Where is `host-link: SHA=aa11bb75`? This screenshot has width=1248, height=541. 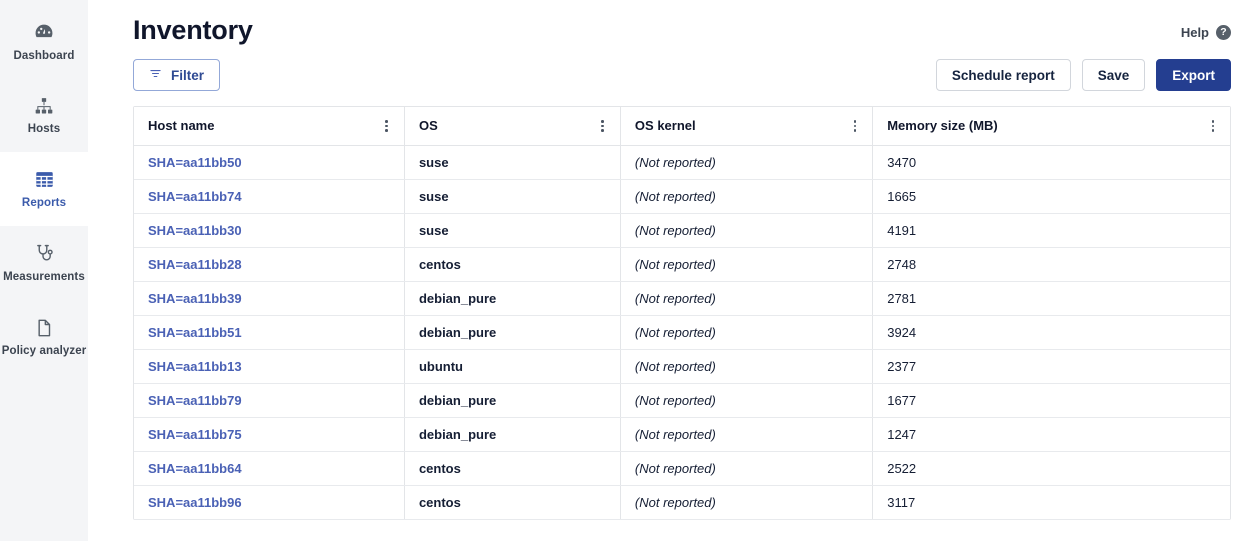
host-link: SHA=aa11bb75 is located at coordinates (195, 434).